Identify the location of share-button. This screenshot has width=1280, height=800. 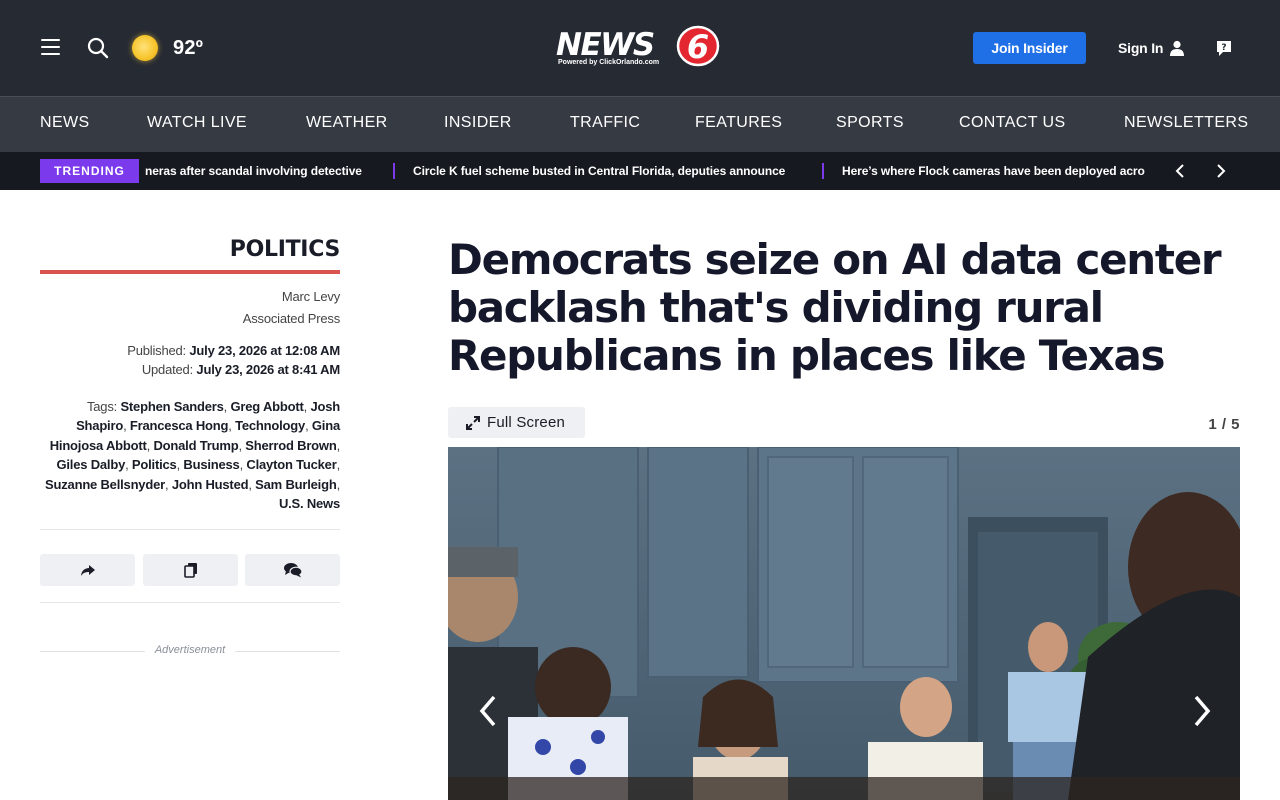
(87, 570).